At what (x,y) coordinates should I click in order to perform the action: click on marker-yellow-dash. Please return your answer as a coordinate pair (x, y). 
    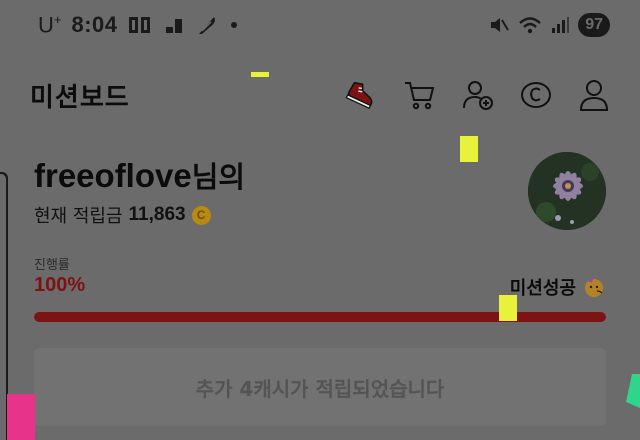
    Looking at the image, I should click on (260, 74).